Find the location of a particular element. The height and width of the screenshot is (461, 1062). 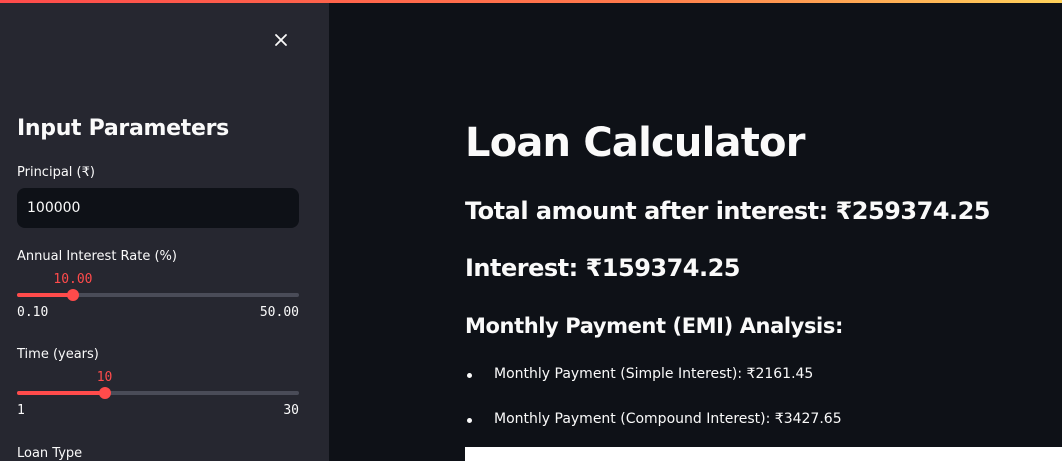

loan-type-label: Loan Type is located at coordinates (50, 453).